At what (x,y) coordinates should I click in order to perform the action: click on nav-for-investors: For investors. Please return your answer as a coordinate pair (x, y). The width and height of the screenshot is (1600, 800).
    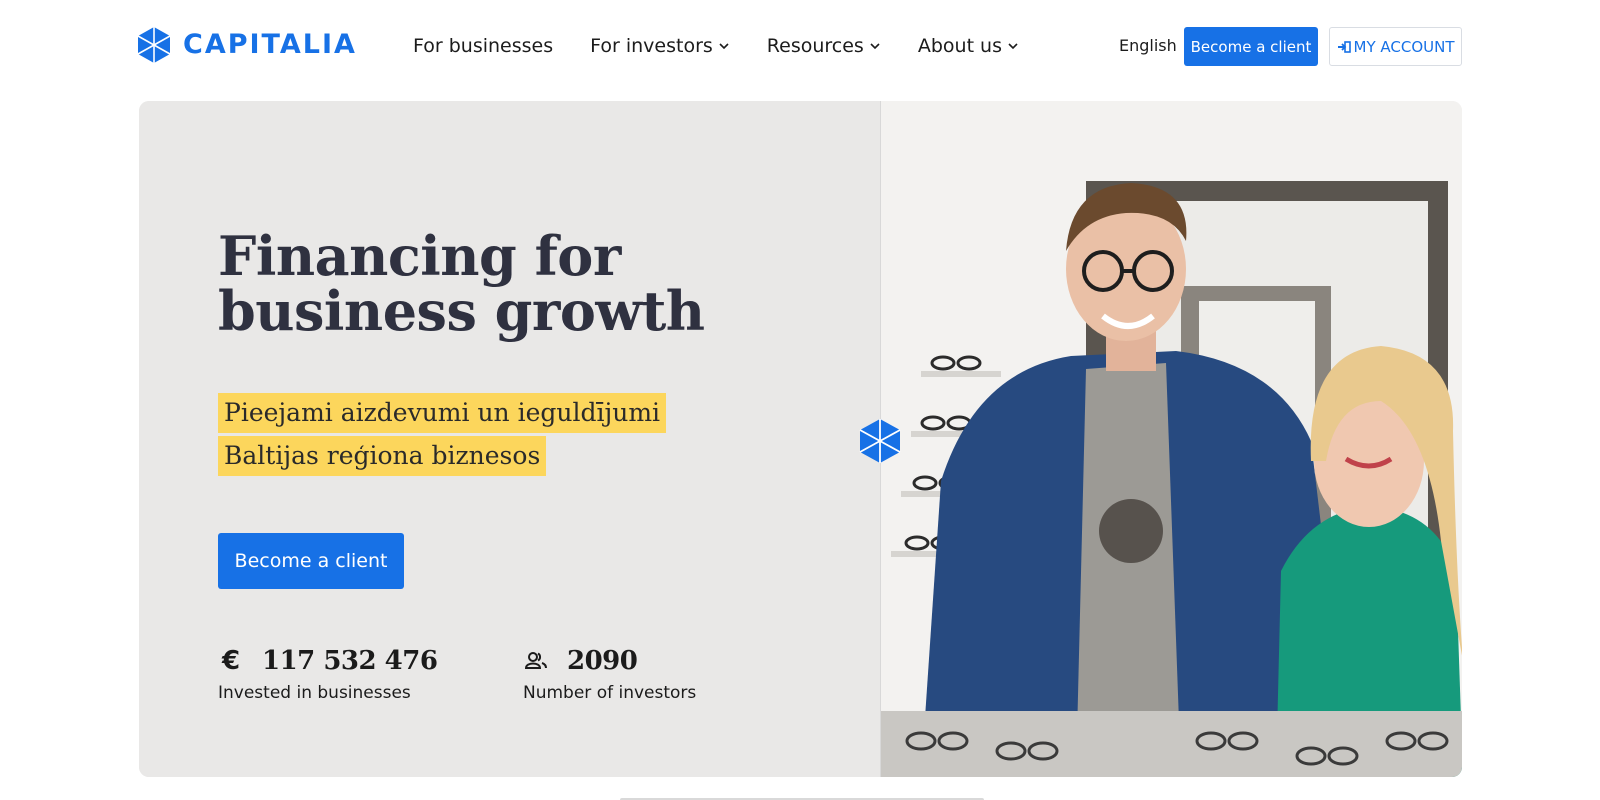
    Looking at the image, I should click on (660, 46).